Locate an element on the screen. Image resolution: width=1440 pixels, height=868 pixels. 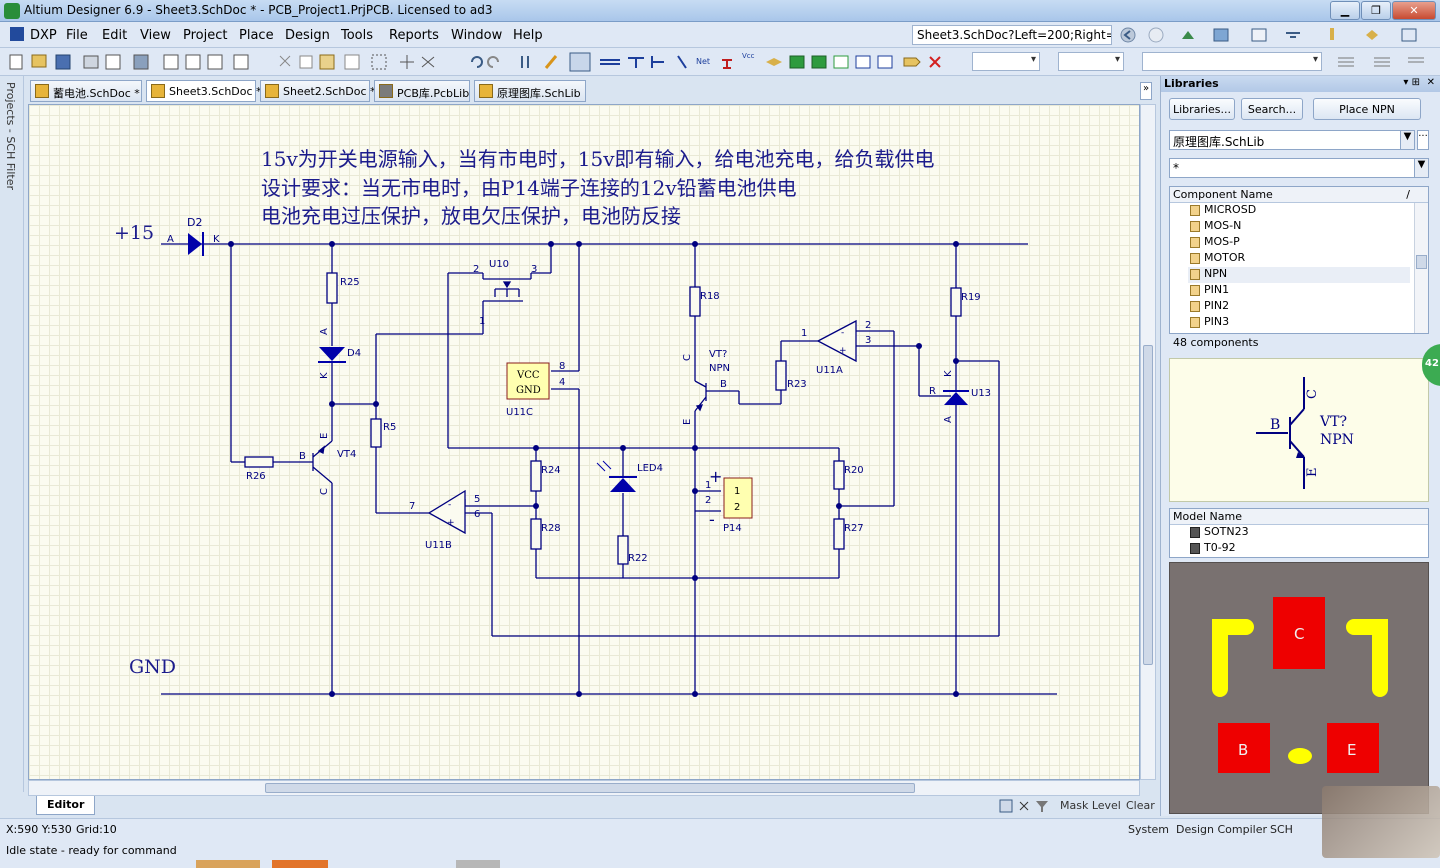
svg-text: R24 is located at coordinates (551, 470).